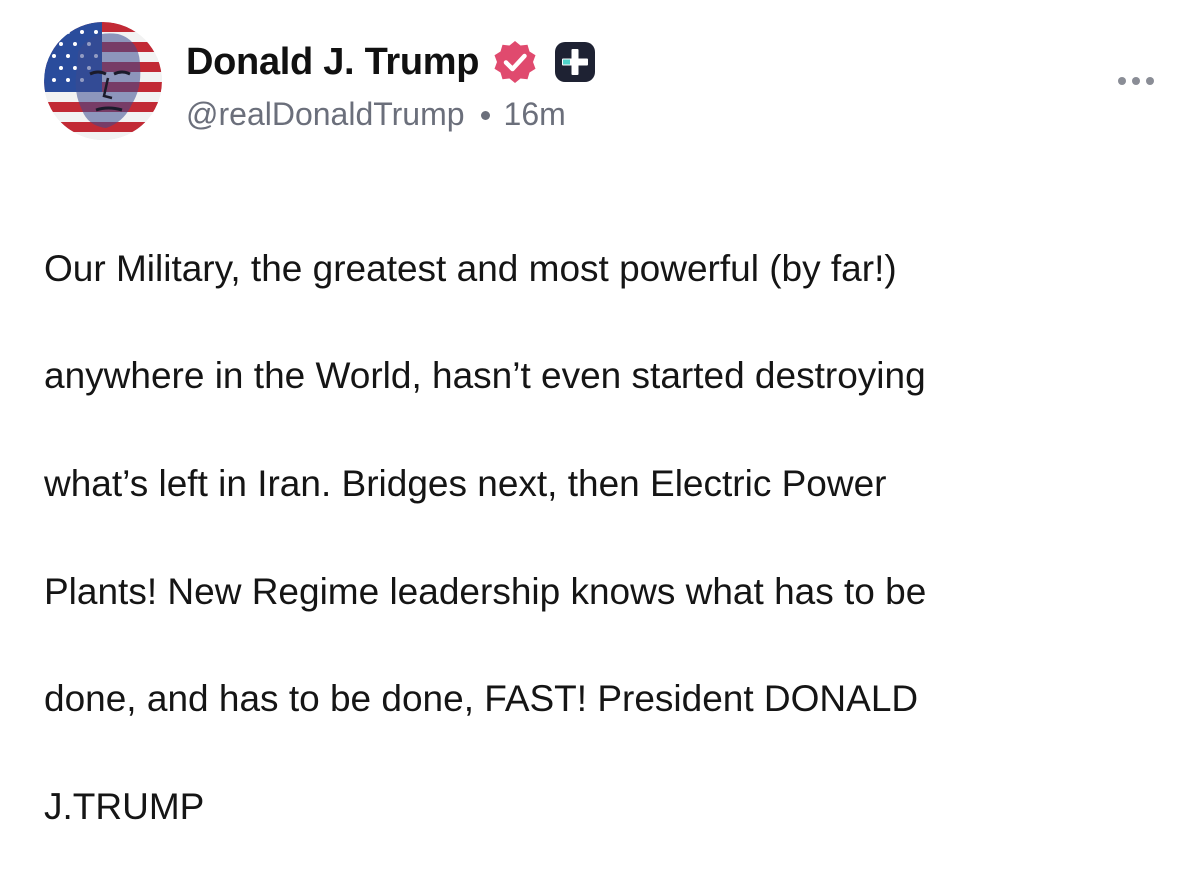 The height and width of the screenshot is (887, 1200). I want to click on post-timestamp: 16m, so click(535, 114).